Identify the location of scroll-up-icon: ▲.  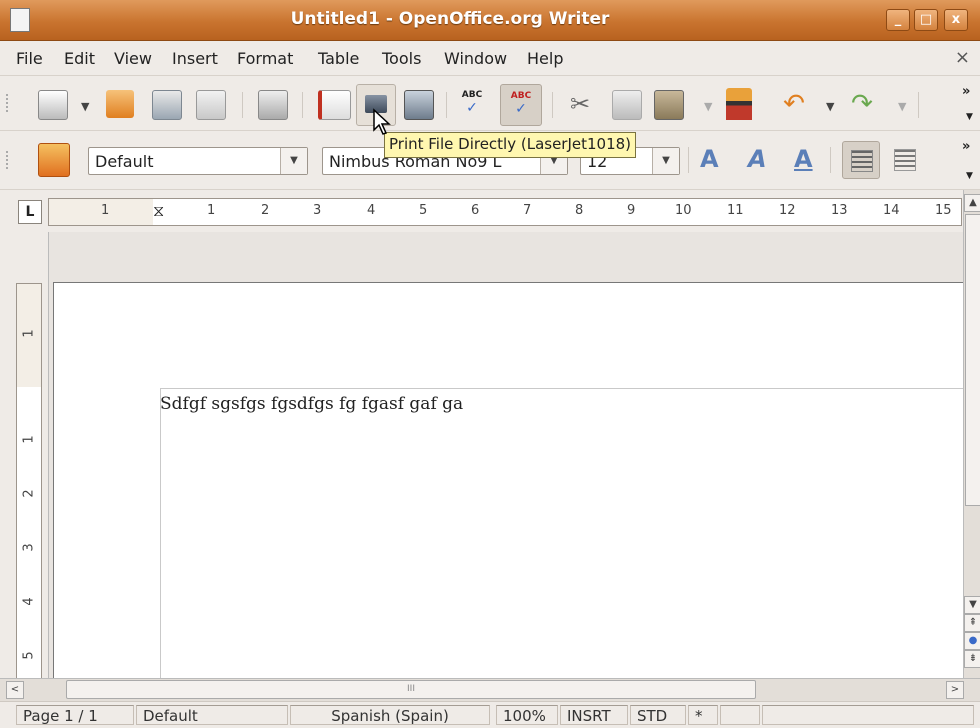
(972, 203).